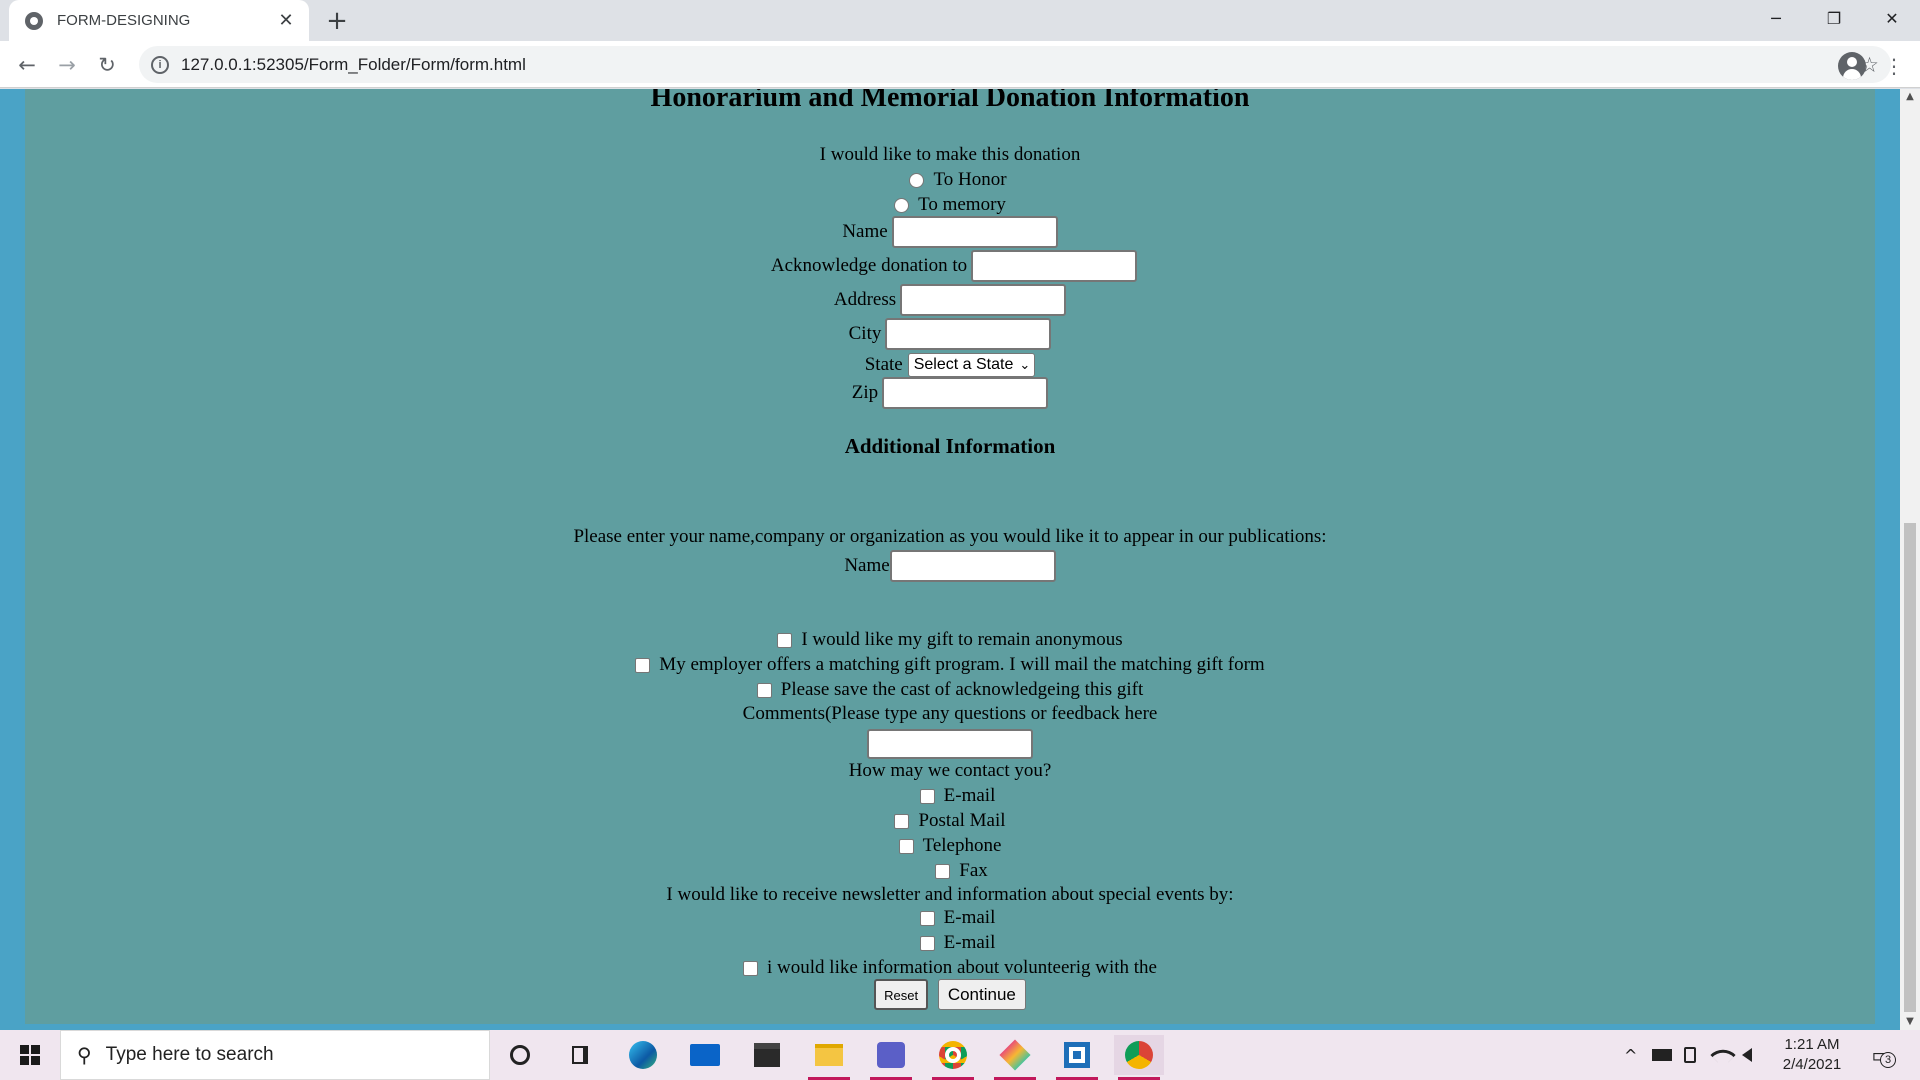  What do you see at coordinates (960, 20) in the screenshot?
I see `tab-strip: FORM-DESIGNING ✕ + ─ ❐ ✕` at bounding box center [960, 20].